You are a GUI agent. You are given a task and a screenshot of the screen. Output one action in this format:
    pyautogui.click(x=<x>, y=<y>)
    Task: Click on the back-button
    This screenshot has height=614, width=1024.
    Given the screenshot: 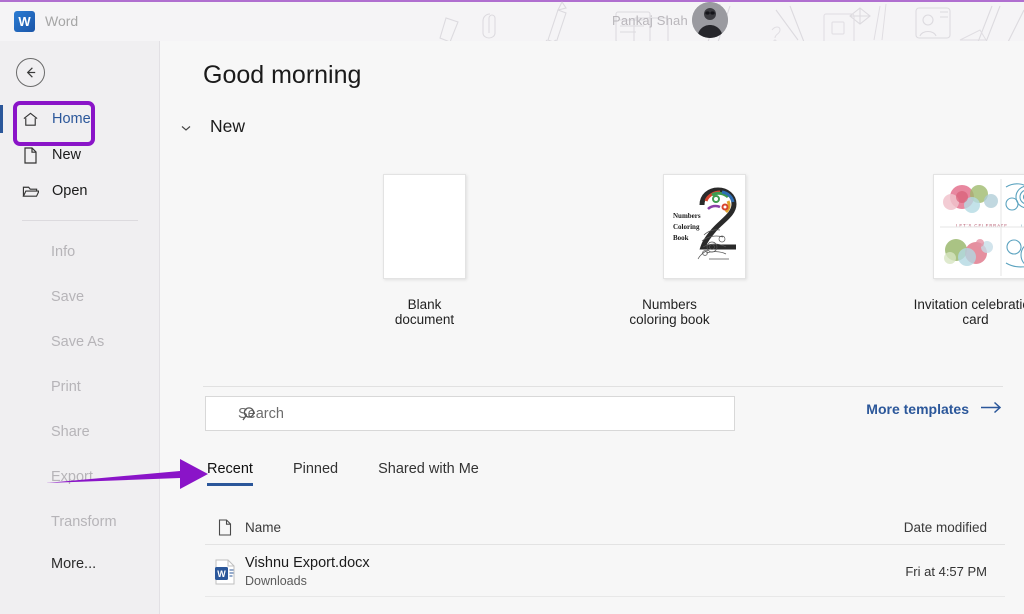 What is the action you would take?
    pyautogui.click(x=30, y=72)
    